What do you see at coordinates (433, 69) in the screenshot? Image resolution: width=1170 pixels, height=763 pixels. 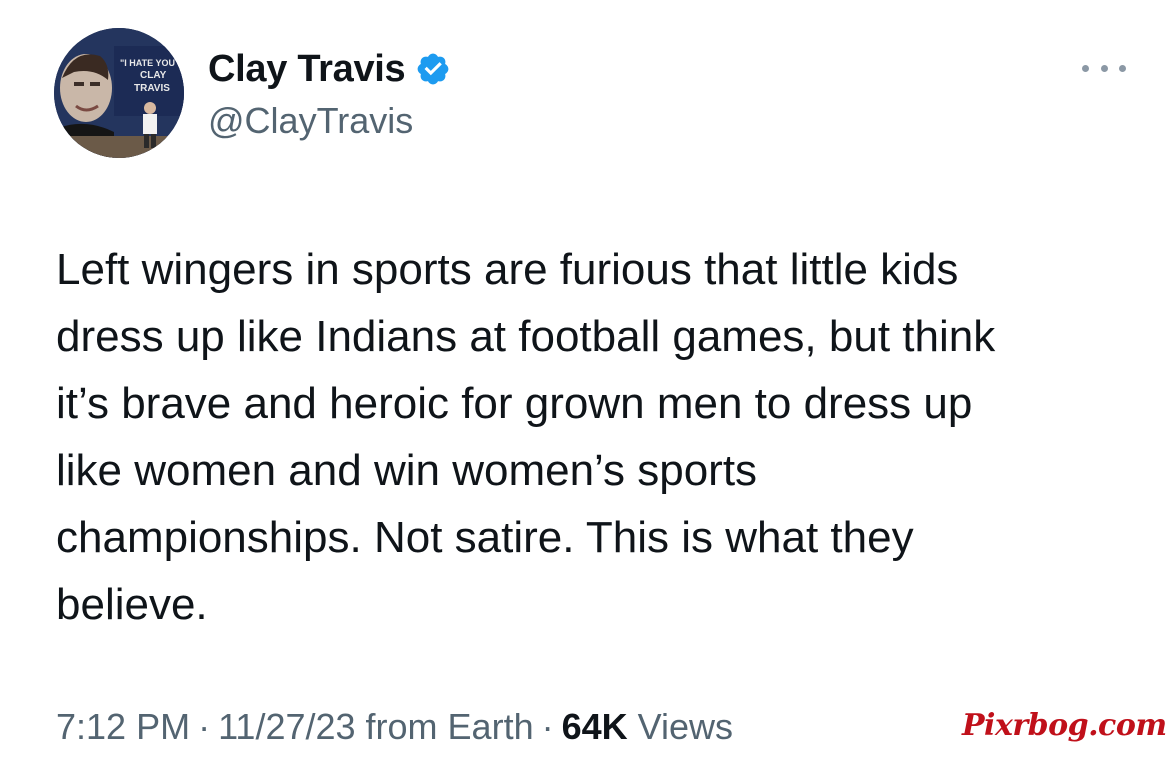 I see `verified-badge-icon` at bounding box center [433, 69].